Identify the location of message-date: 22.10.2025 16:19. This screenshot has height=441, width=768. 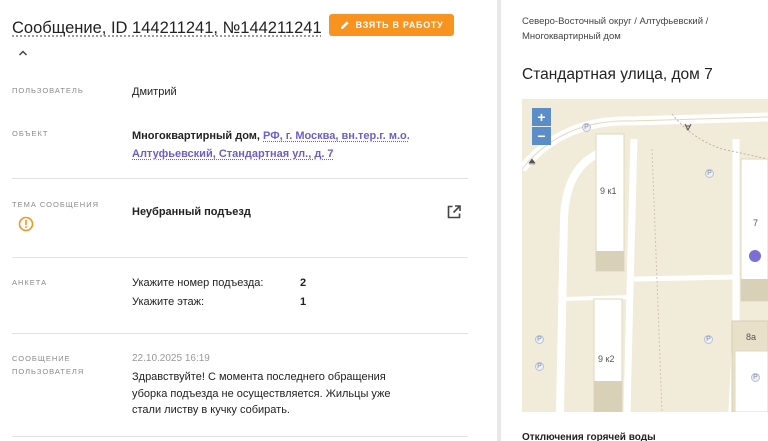
(171, 358).